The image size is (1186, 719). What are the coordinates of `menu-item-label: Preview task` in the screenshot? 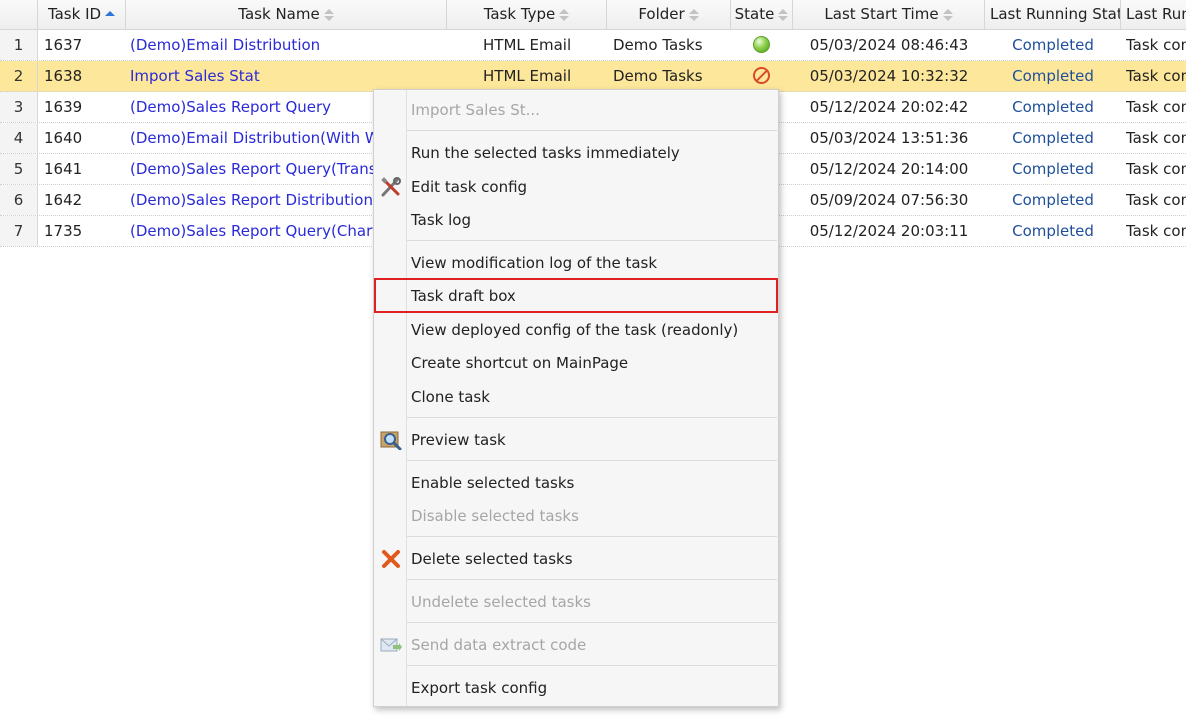 It's located at (458, 440).